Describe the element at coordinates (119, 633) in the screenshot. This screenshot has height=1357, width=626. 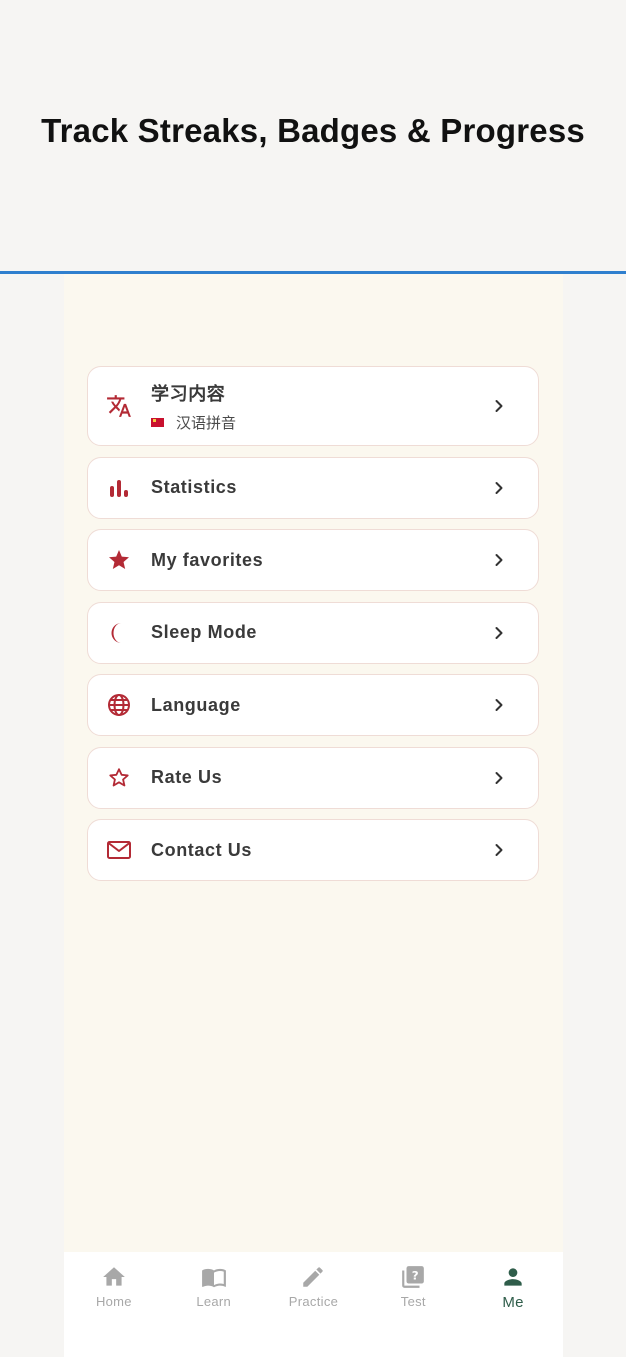
I see `moon-icon` at that location.